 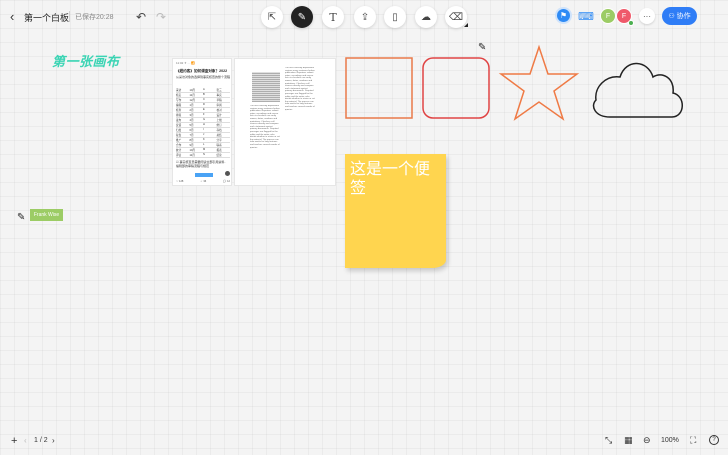 What do you see at coordinates (204, 89) in the screenshot?
I see `table-cell: A` at bounding box center [204, 89].